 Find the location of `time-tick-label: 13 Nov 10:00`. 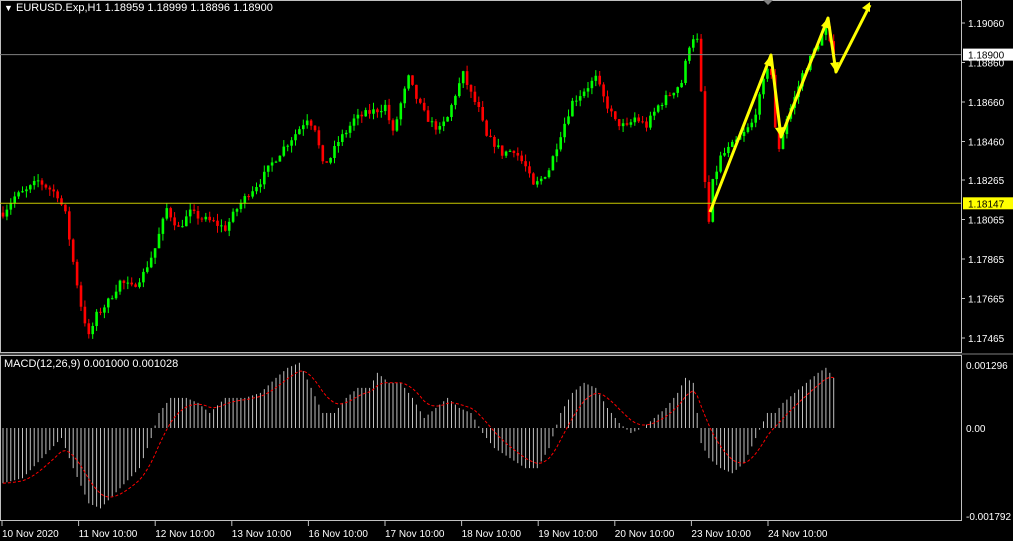

time-tick-label: 13 Nov 10:00 is located at coordinates (262, 534).